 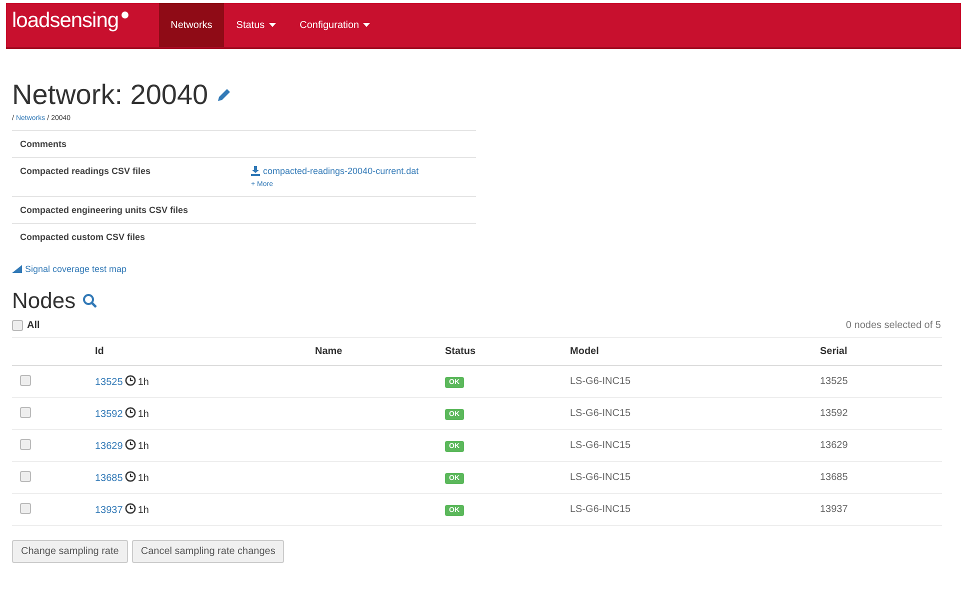 What do you see at coordinates (834, 381) in the screenshot?
I see `table-cell: 13525` at bounding box center [834, 381].